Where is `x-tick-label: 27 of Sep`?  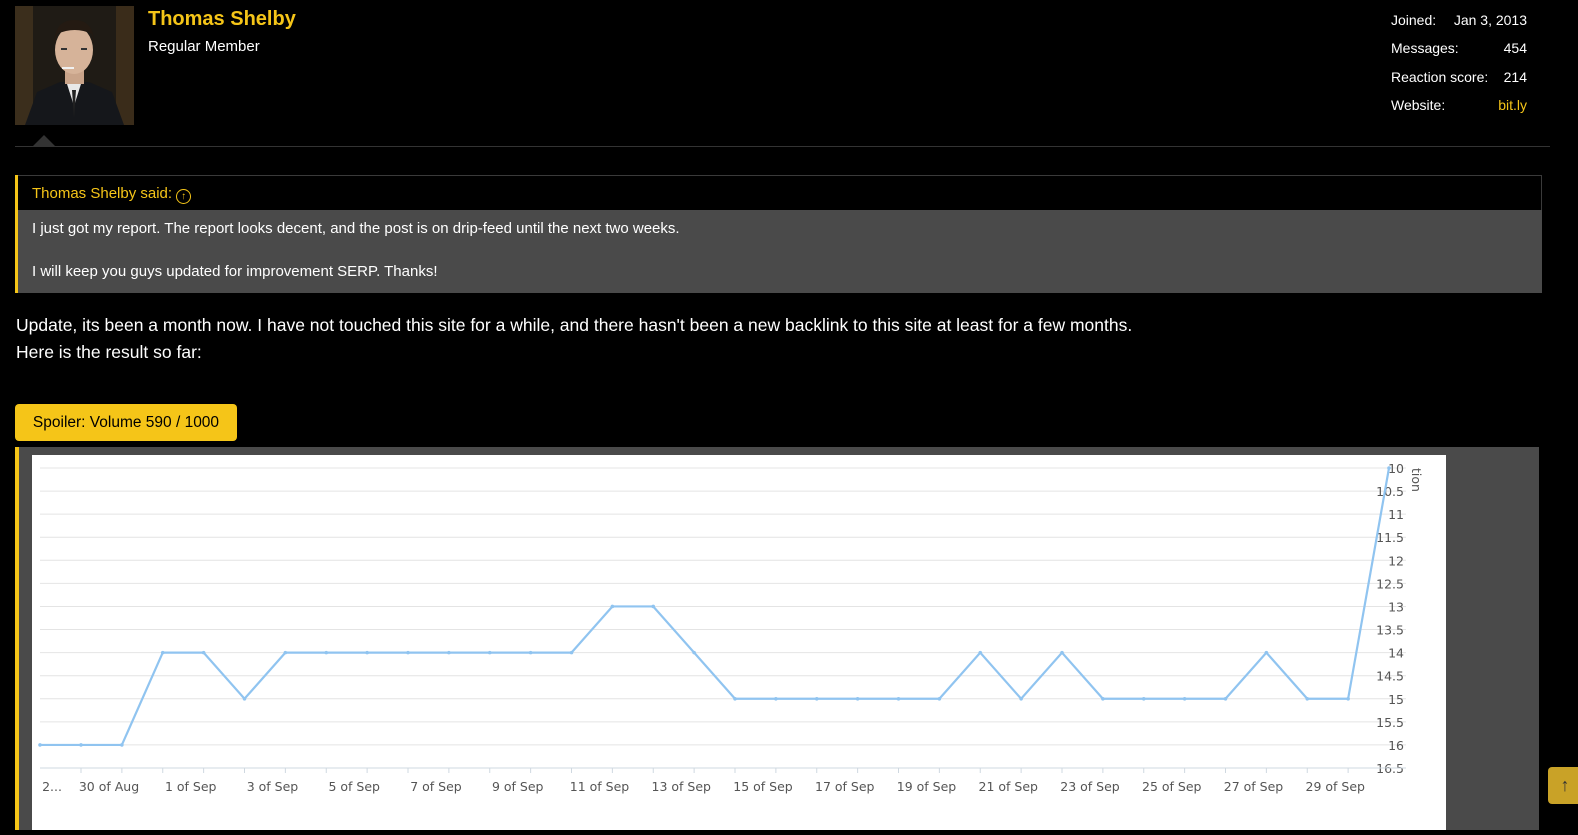
x-tick-label: 27 of Sep is located at coordinates (1254, 786).